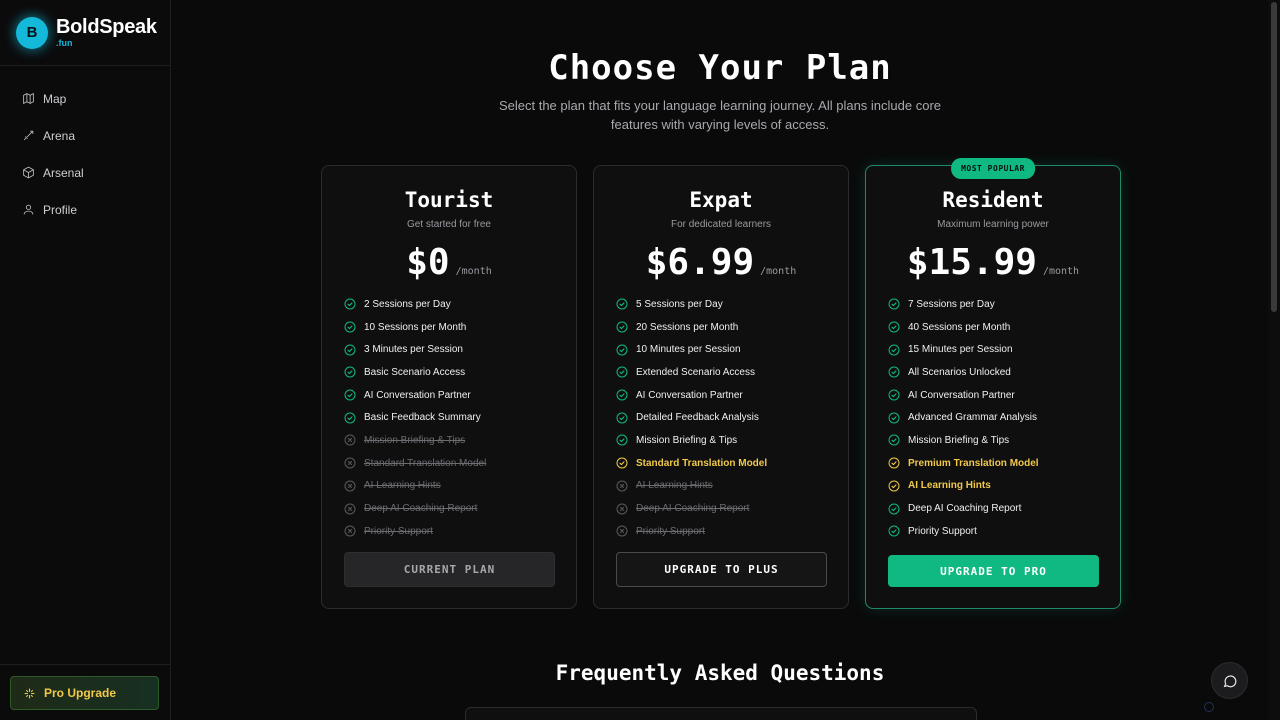 Image resolution: width=1280 pixels, height=720 pixels. I want to click on pro-upgrade-button: Pro Upgrade, so click(84, 693).